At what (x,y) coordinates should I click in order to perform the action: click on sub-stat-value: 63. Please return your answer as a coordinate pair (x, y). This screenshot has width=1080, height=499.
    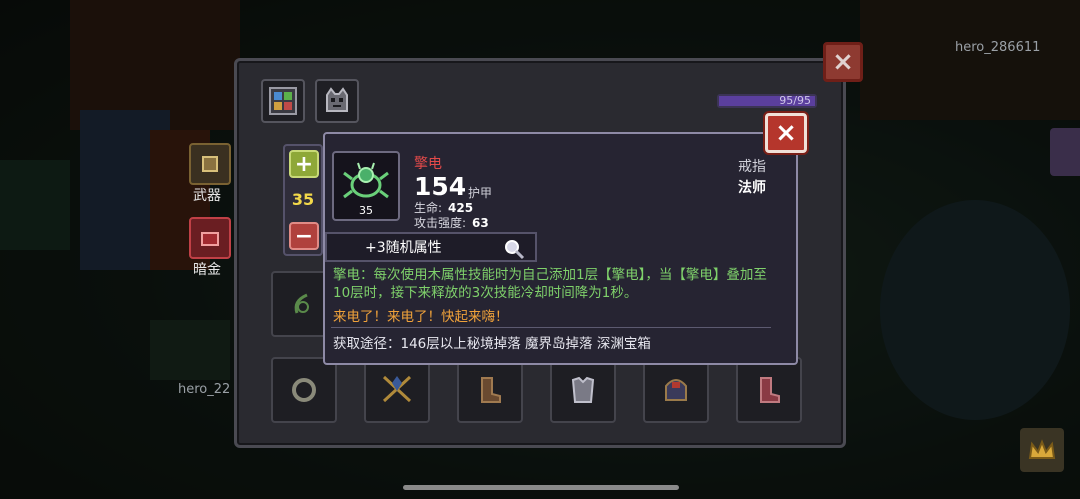
    Looking at the image, I should click on (480, 223).